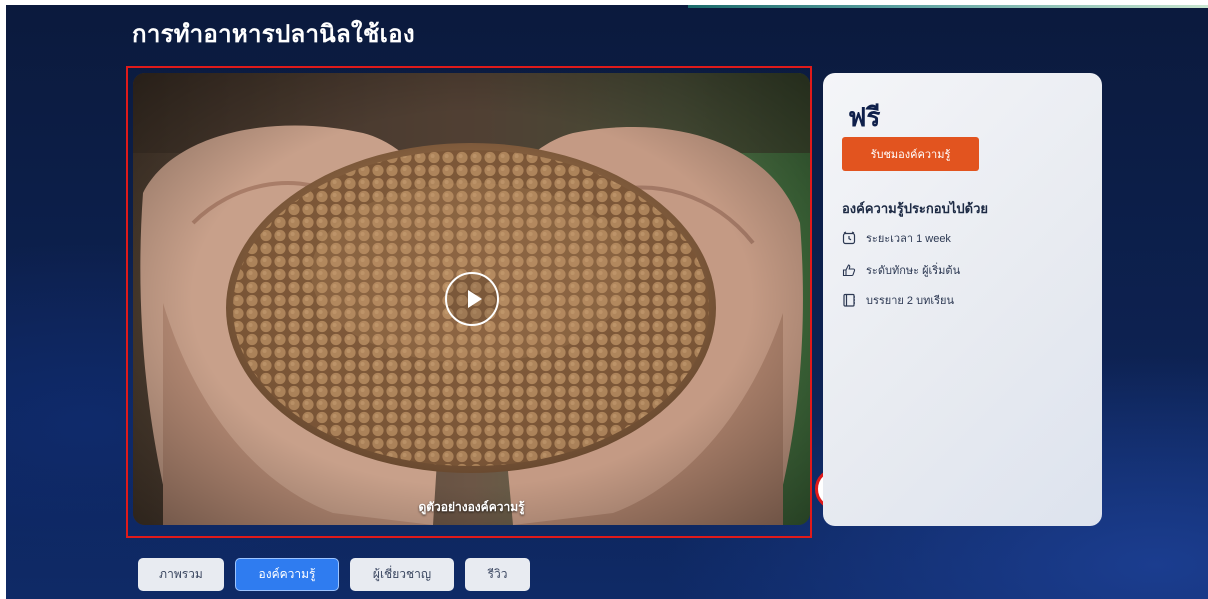 This screenshot has width=1208, height=599. I want to click on feature-duration: ระยะเวลา 1 week, so click(896, 238).